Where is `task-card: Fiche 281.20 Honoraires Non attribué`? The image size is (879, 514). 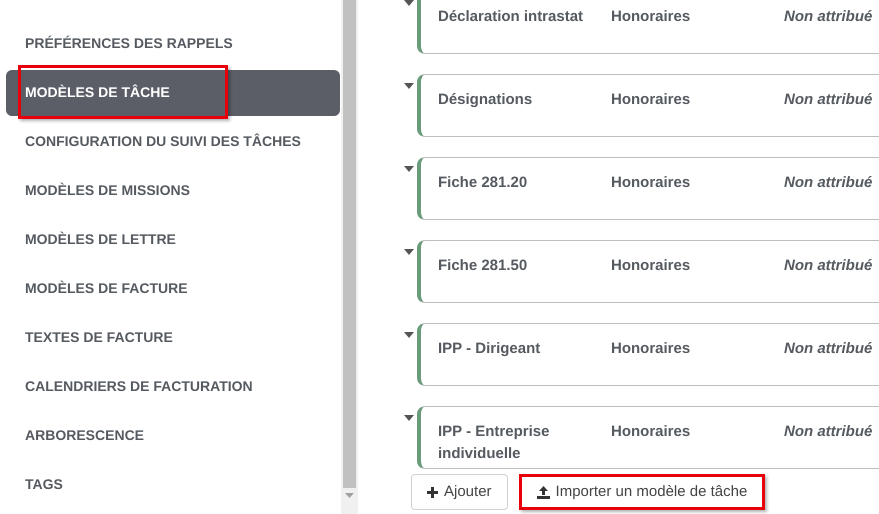 task-card: Fiche 281.20 Honoraires Non attribué is located at coordinates (648, 188).